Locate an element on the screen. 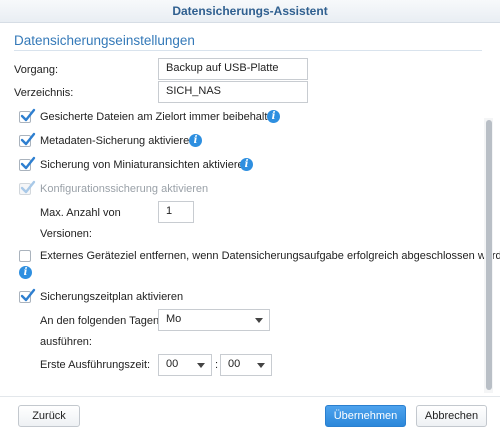 This screenshot has width=500, height=430. hour-dropdown: 00 is located at coordinates (185, 365).